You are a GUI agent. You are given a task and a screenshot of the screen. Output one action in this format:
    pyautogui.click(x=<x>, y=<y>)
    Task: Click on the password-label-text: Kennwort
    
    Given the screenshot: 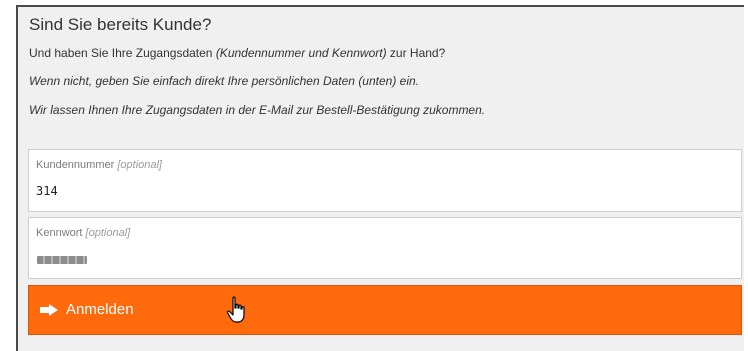 What is the action you would take?
    pyautogui.click(x=59, y=233)
    